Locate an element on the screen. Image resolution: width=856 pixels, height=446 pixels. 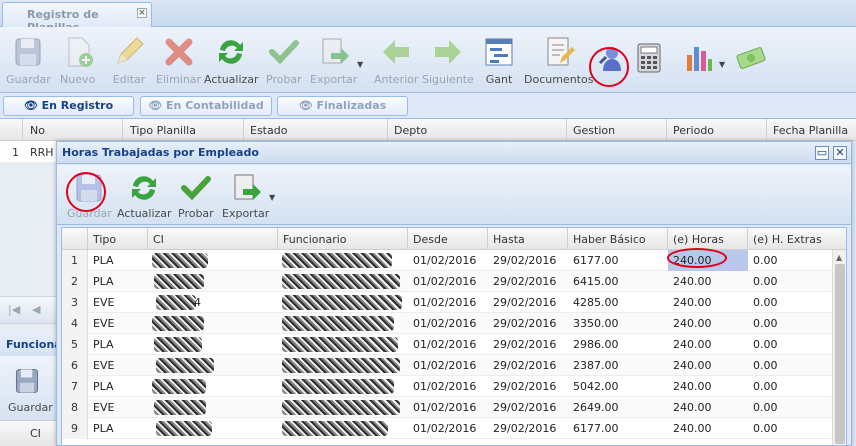
column-header: Depto is located at coordinates (410, 130).